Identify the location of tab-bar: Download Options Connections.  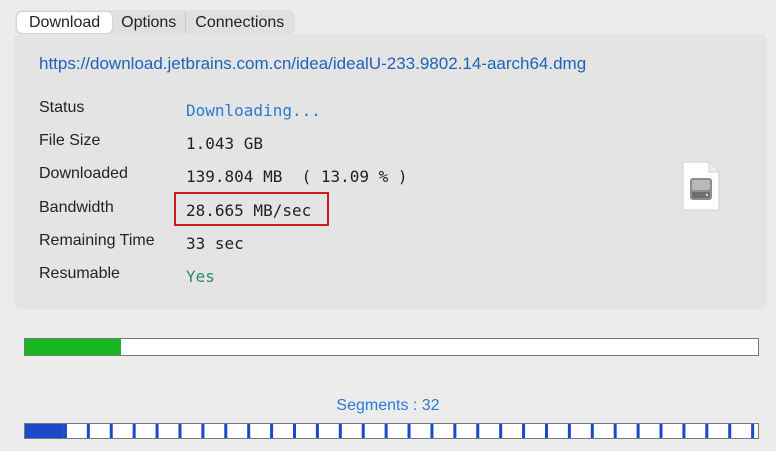
(155, 22).